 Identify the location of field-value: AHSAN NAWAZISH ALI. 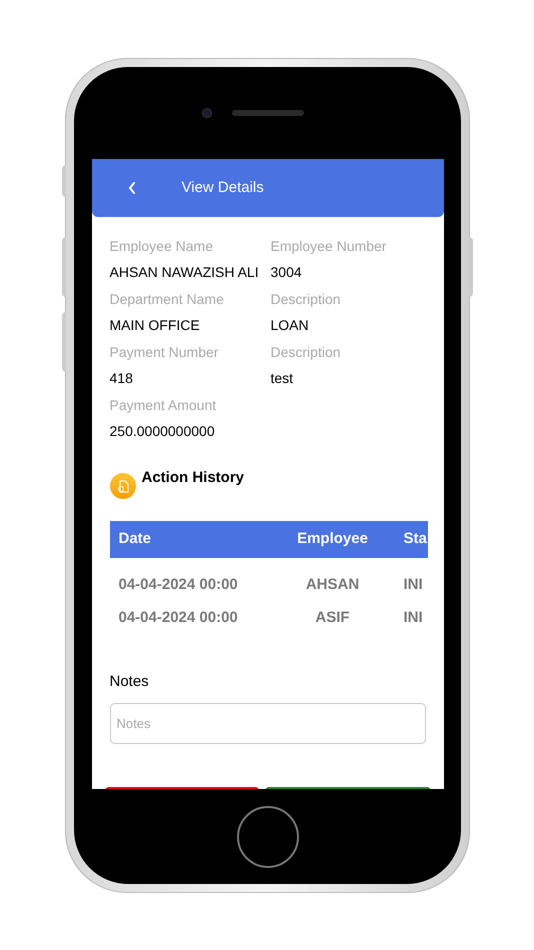
(185, 272).